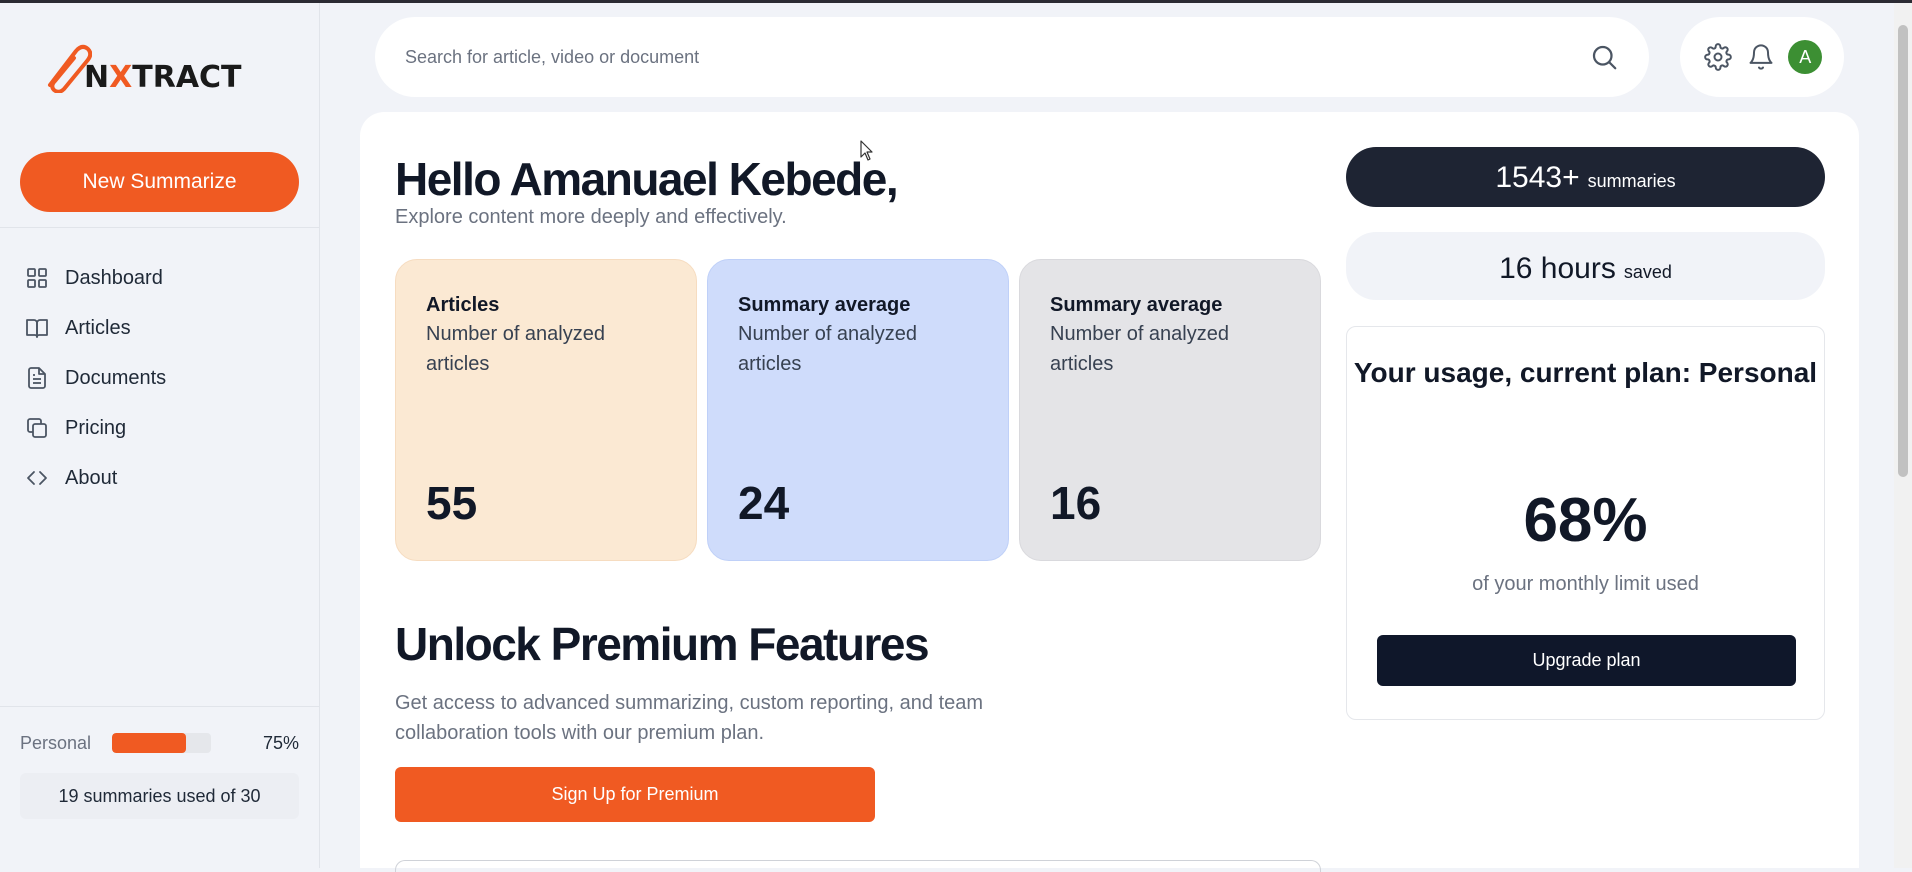  I want to click on copy-icon, so click(37, 428).